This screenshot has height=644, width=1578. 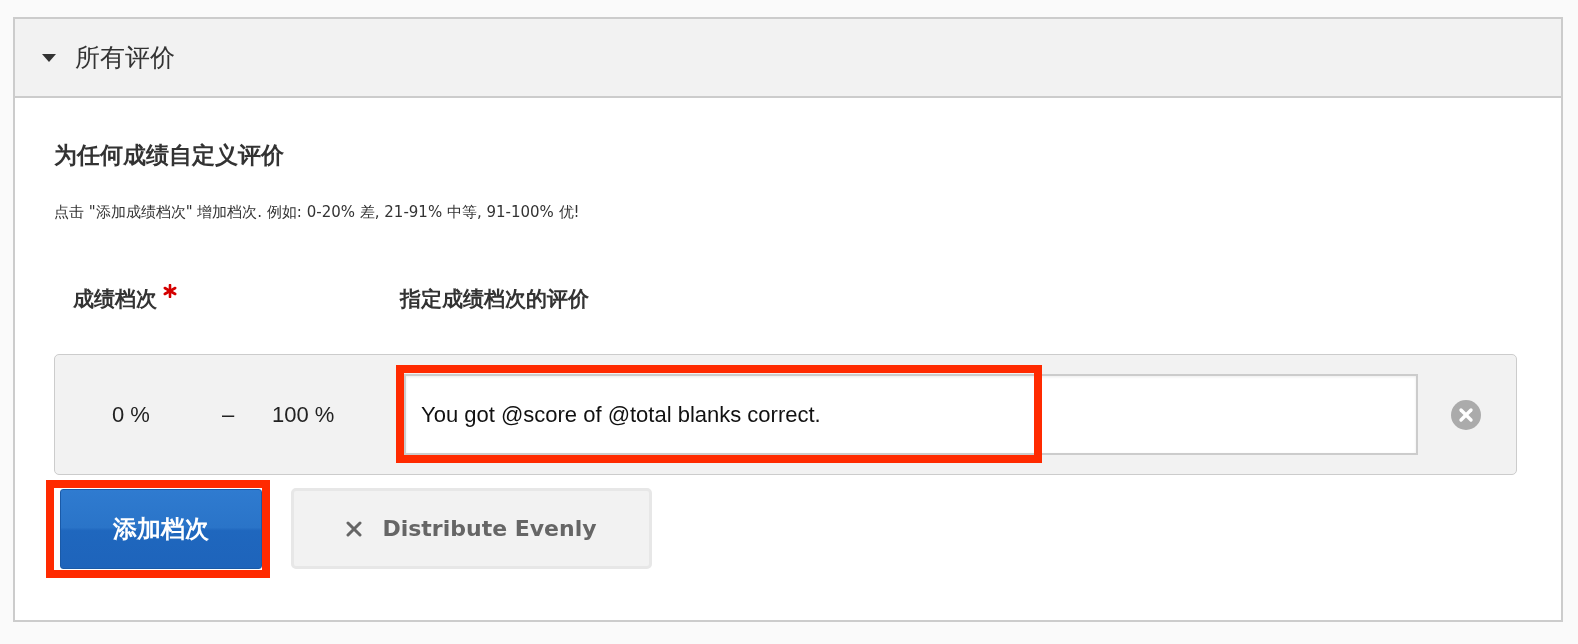 What do you see at coordinates (125, 58) in the screenshot?
I see `panel-title: 所有评价` at bounding box center [125, 58].